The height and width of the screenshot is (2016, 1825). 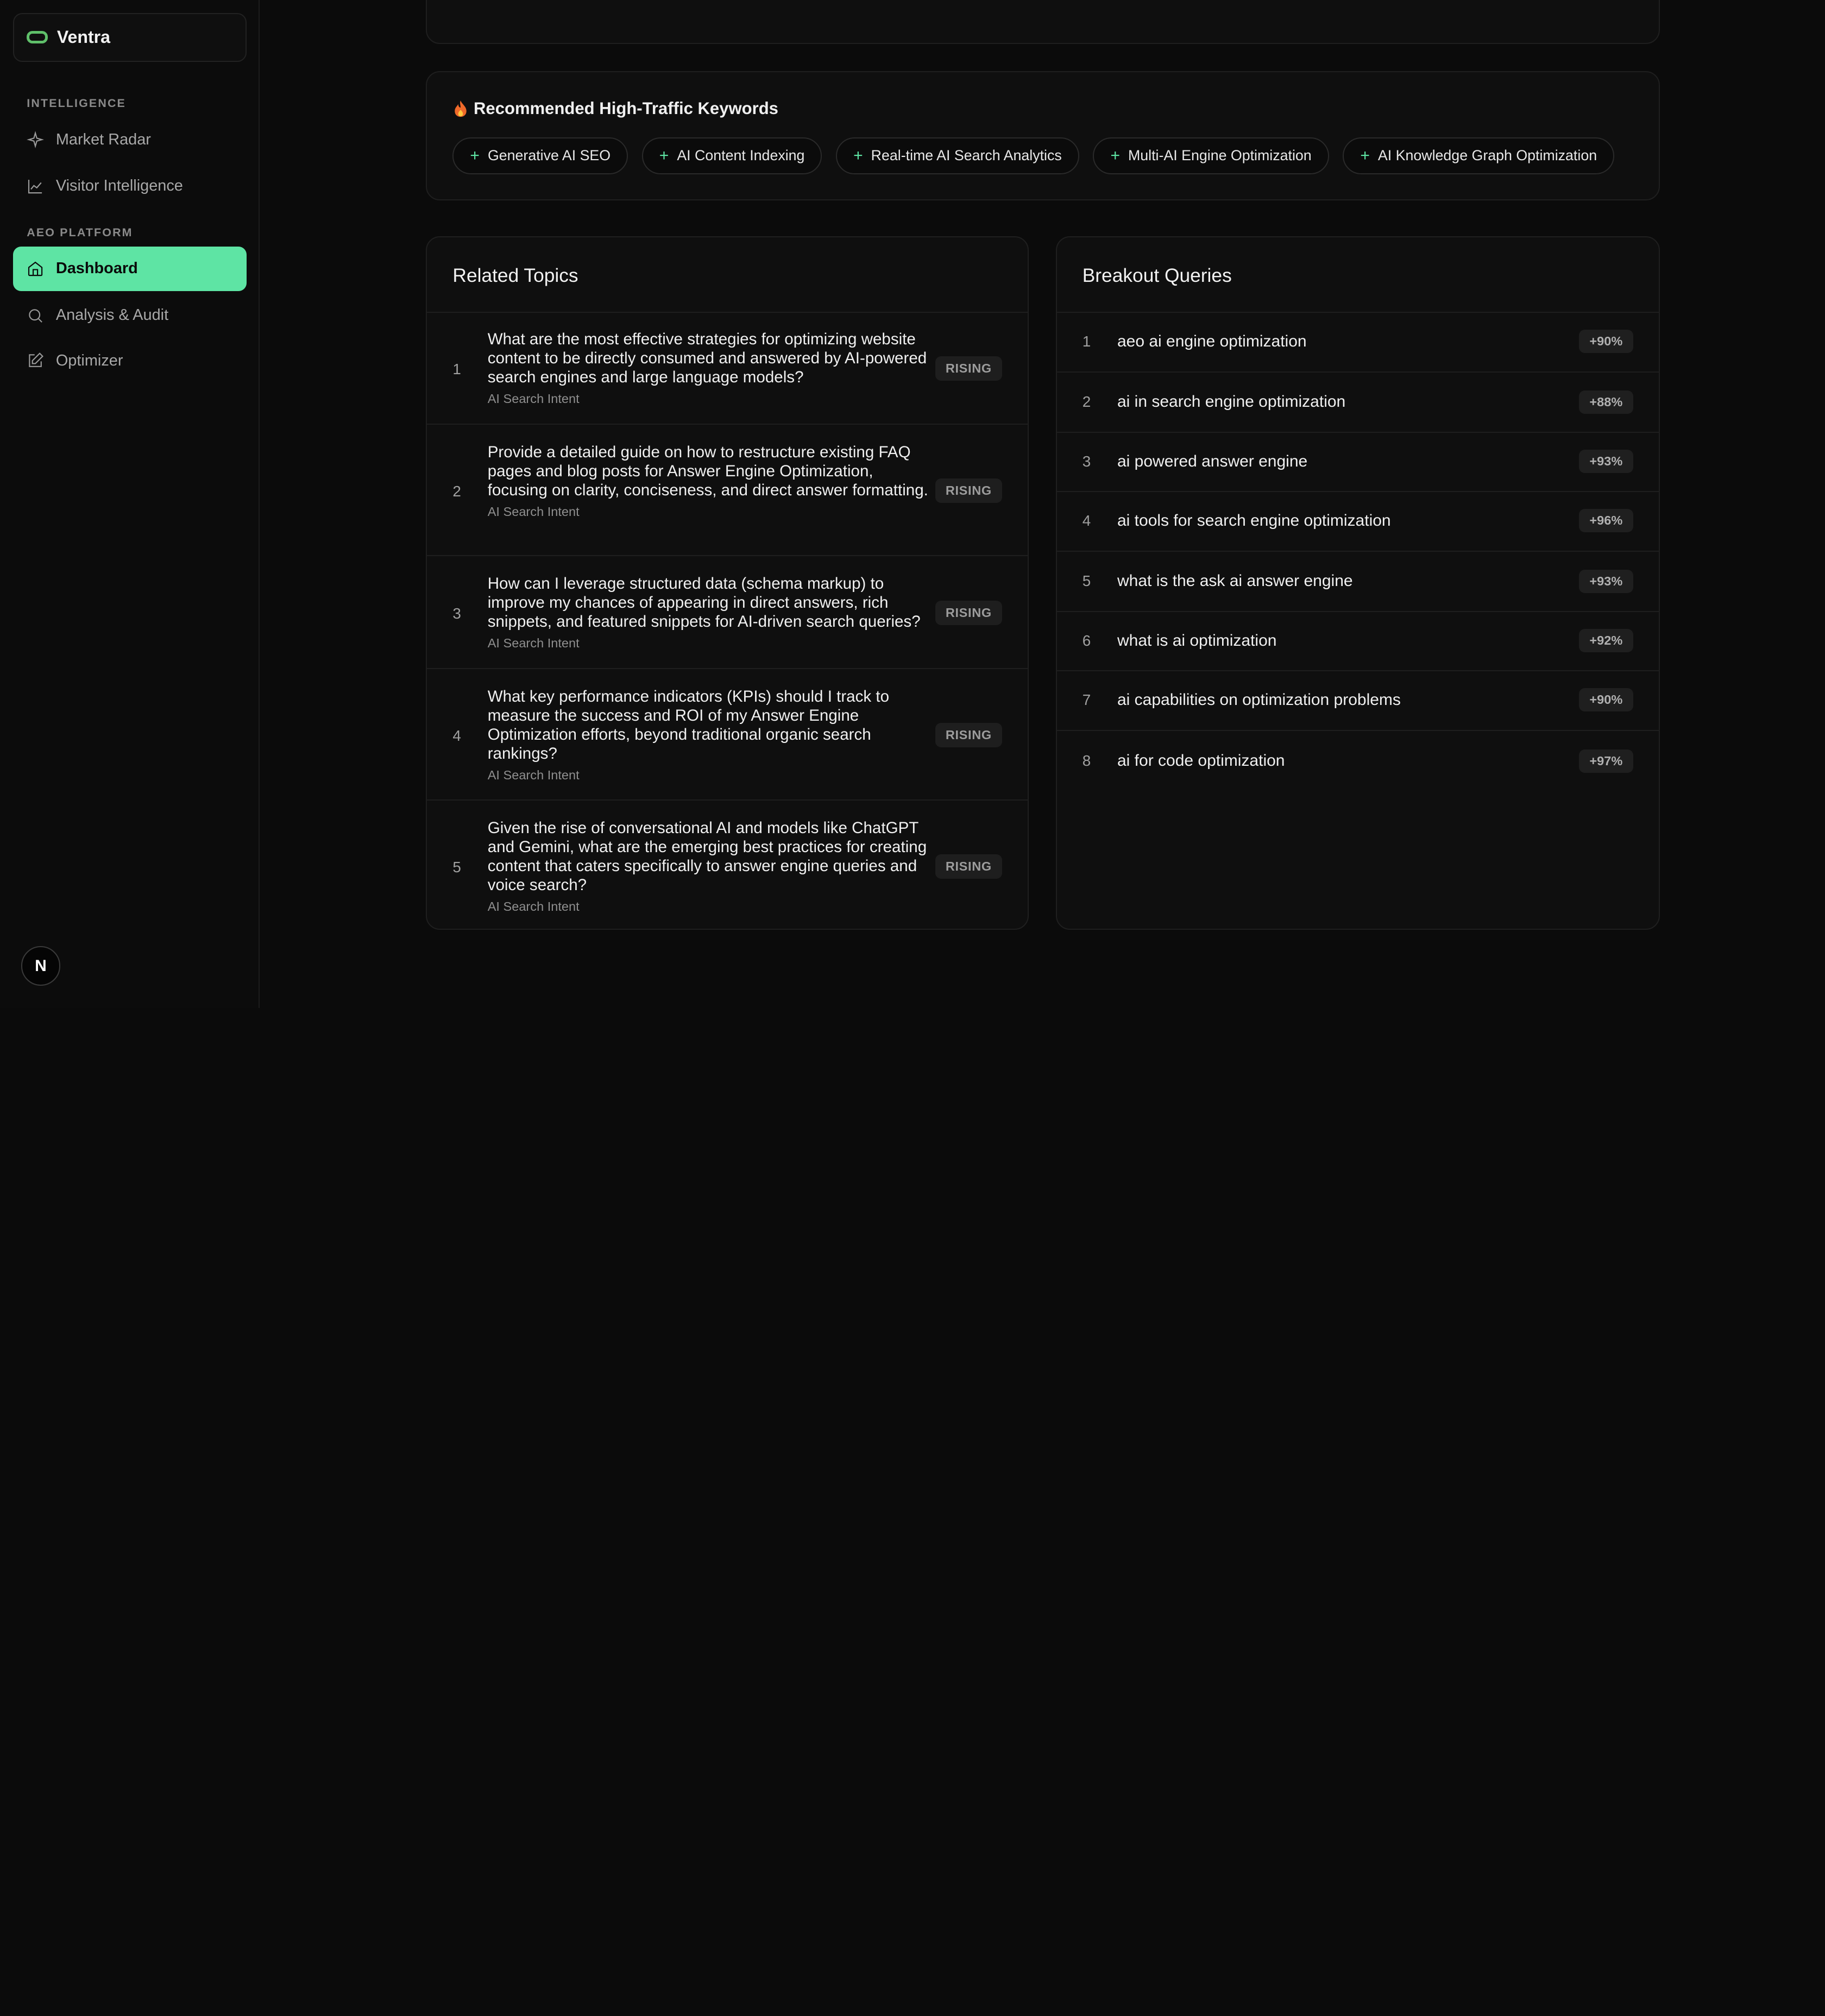 I want to click on brand-name: Ventra, so click(x=83, y=37).